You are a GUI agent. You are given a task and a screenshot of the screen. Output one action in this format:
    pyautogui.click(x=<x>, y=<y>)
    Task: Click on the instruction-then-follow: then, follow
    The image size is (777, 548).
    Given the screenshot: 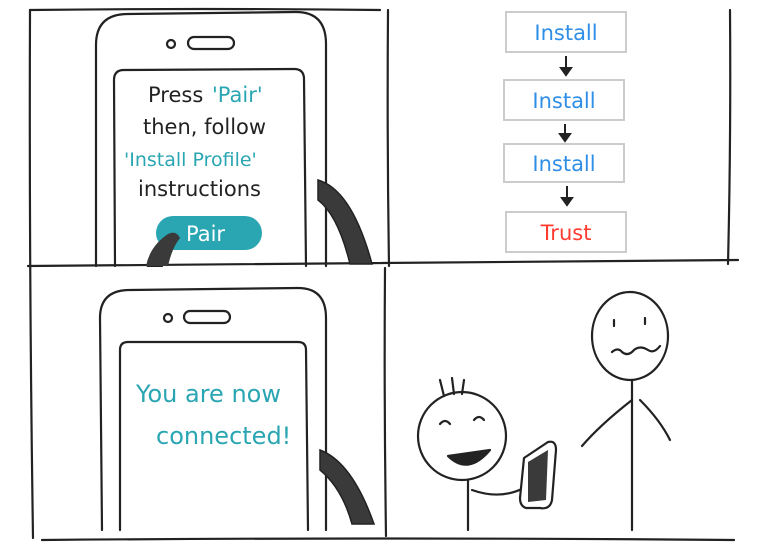 What is the action you would take?
    pyautogui.click(x=204, y=127)
    